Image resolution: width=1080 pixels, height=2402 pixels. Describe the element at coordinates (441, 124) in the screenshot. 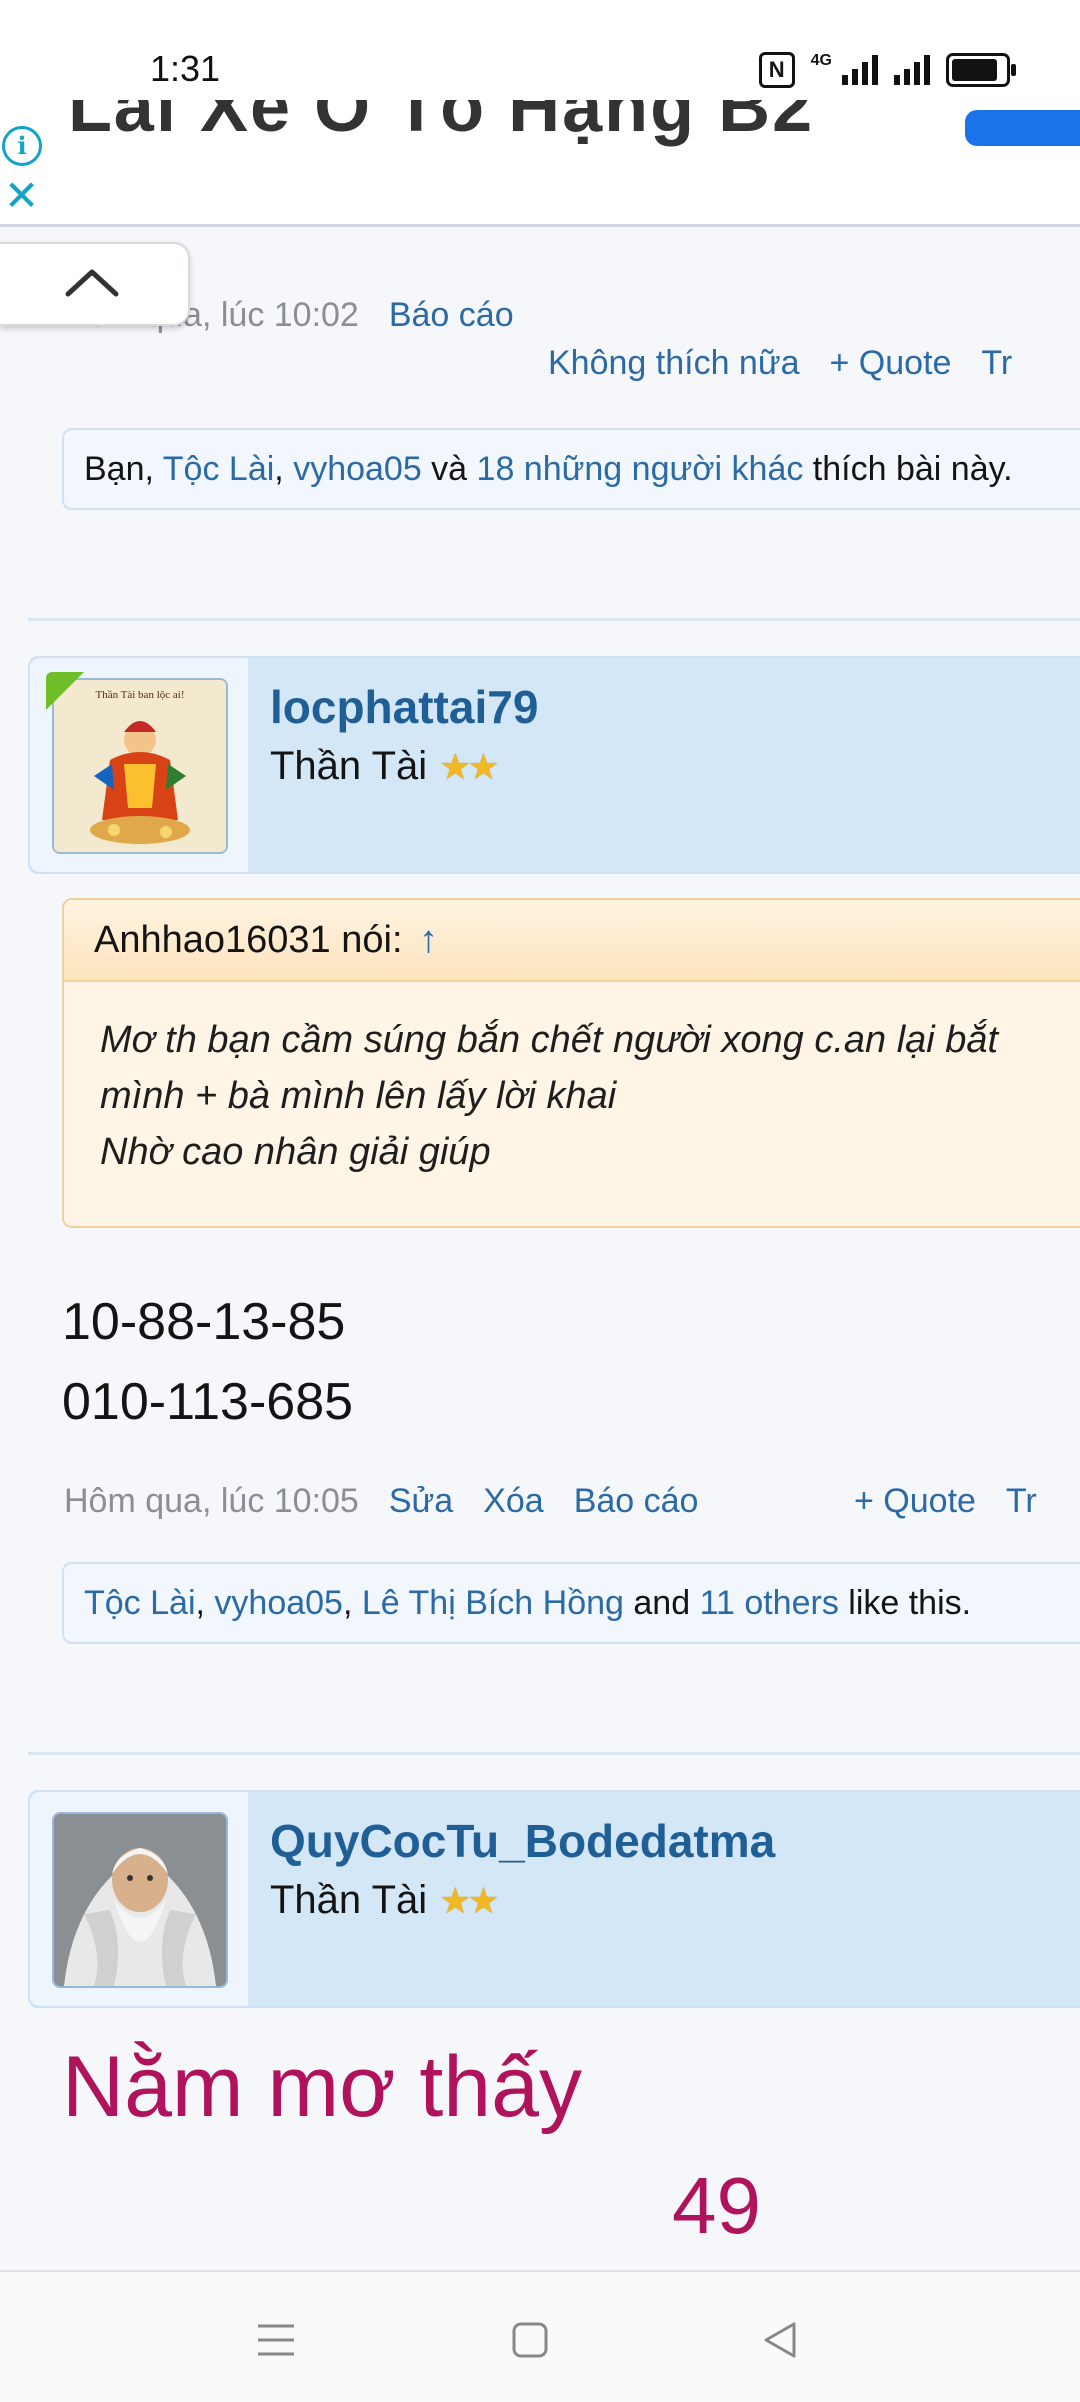

I see `ad-title: Lái Xe Ô Tô Hạng B2` at that location.